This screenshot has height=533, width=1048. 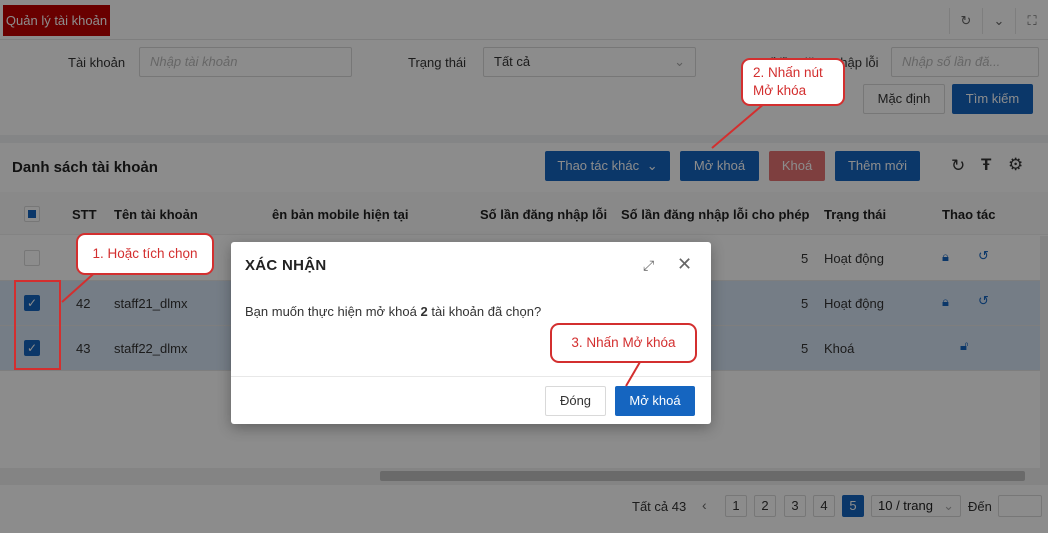 I want to click on annotation-step-2-line2: Mở khóa, so click(x=780, y=90).